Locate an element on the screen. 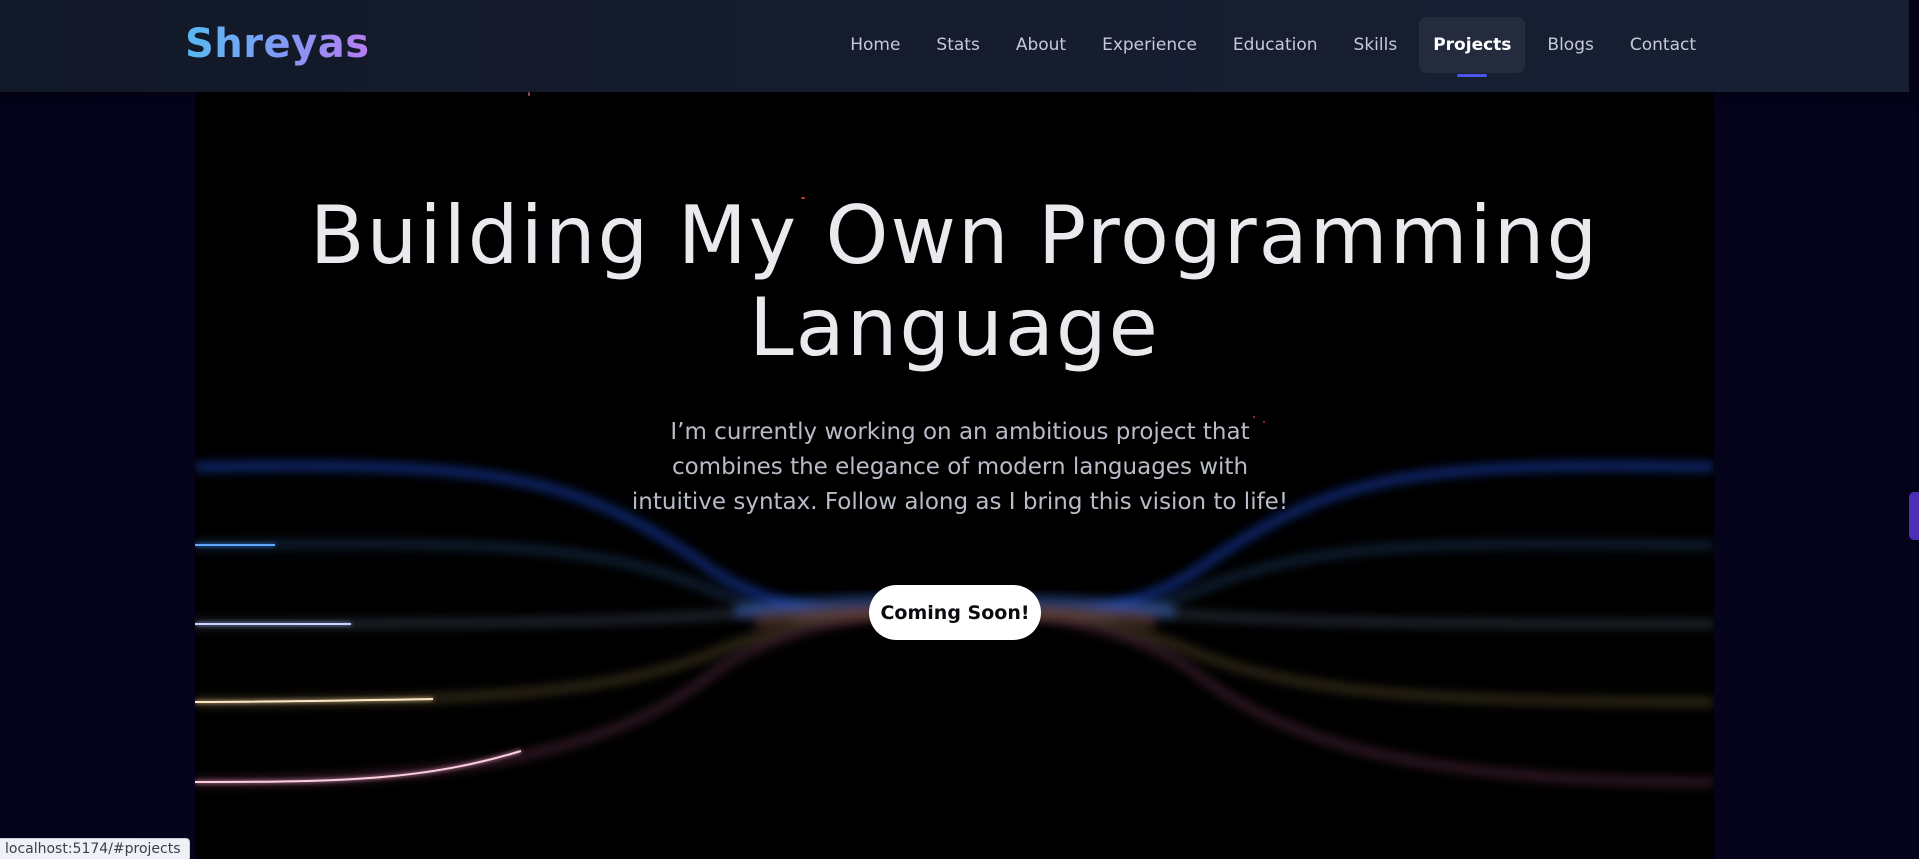  nav-item-home: Home is located at coordinates (875, 45).